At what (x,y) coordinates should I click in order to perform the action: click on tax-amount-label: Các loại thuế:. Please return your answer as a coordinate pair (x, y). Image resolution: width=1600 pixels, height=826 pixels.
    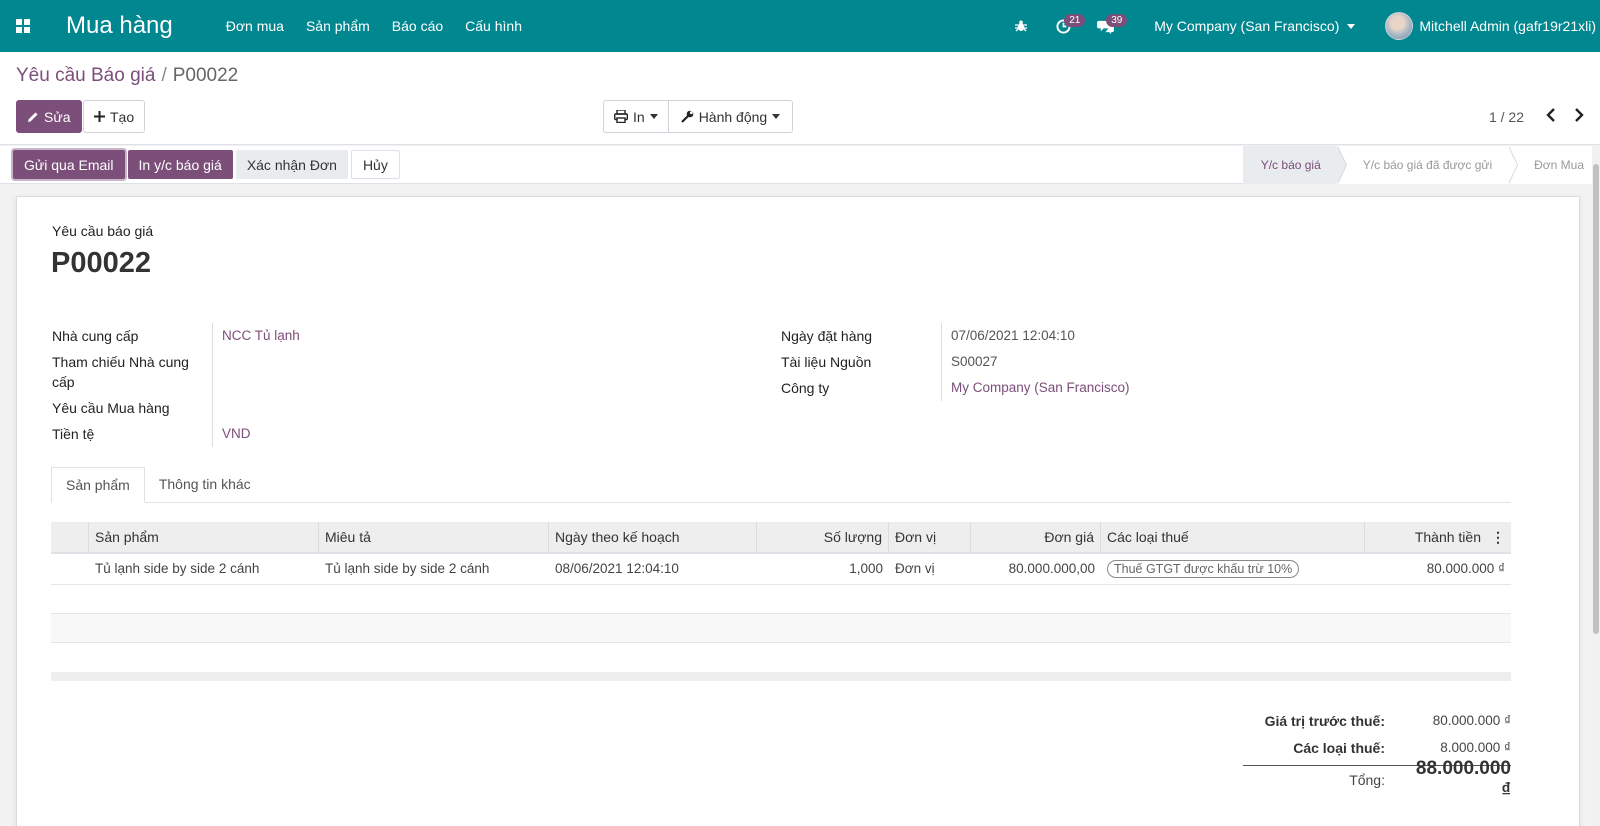
    Looking at the image, I should click on (1339, 747).